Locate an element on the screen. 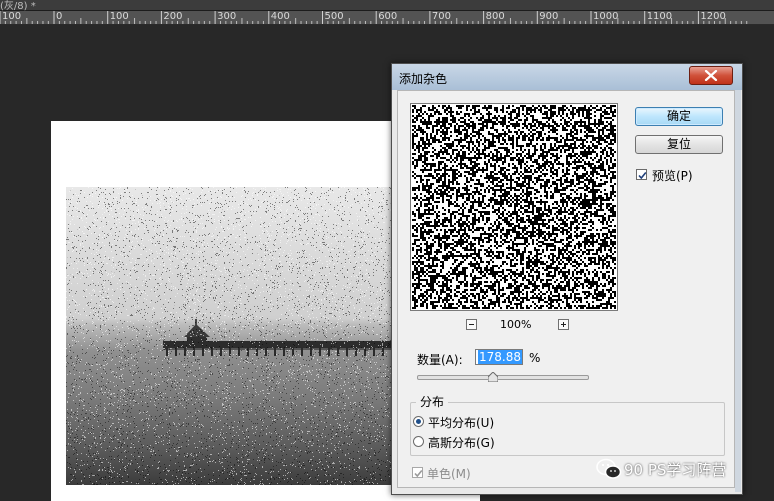 The height and width of the screenshot is (501, 774). close-icon is located at coordinates (711, 75).